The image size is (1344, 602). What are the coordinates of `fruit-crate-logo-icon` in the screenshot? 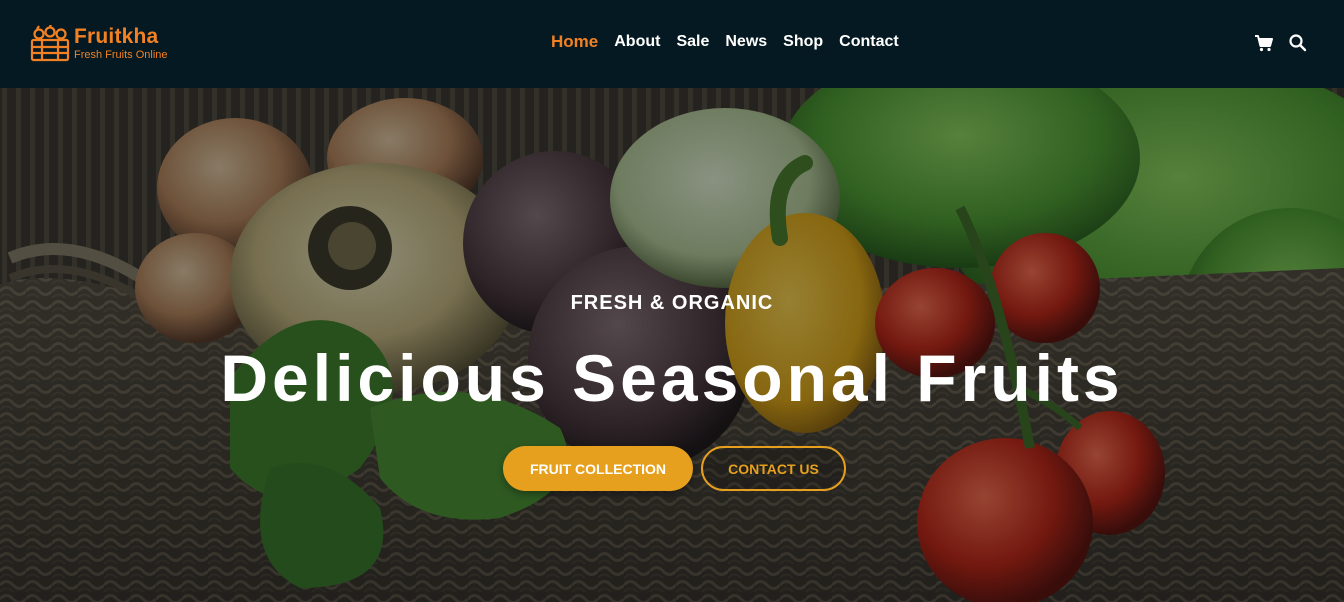 It's located at (50, 43).